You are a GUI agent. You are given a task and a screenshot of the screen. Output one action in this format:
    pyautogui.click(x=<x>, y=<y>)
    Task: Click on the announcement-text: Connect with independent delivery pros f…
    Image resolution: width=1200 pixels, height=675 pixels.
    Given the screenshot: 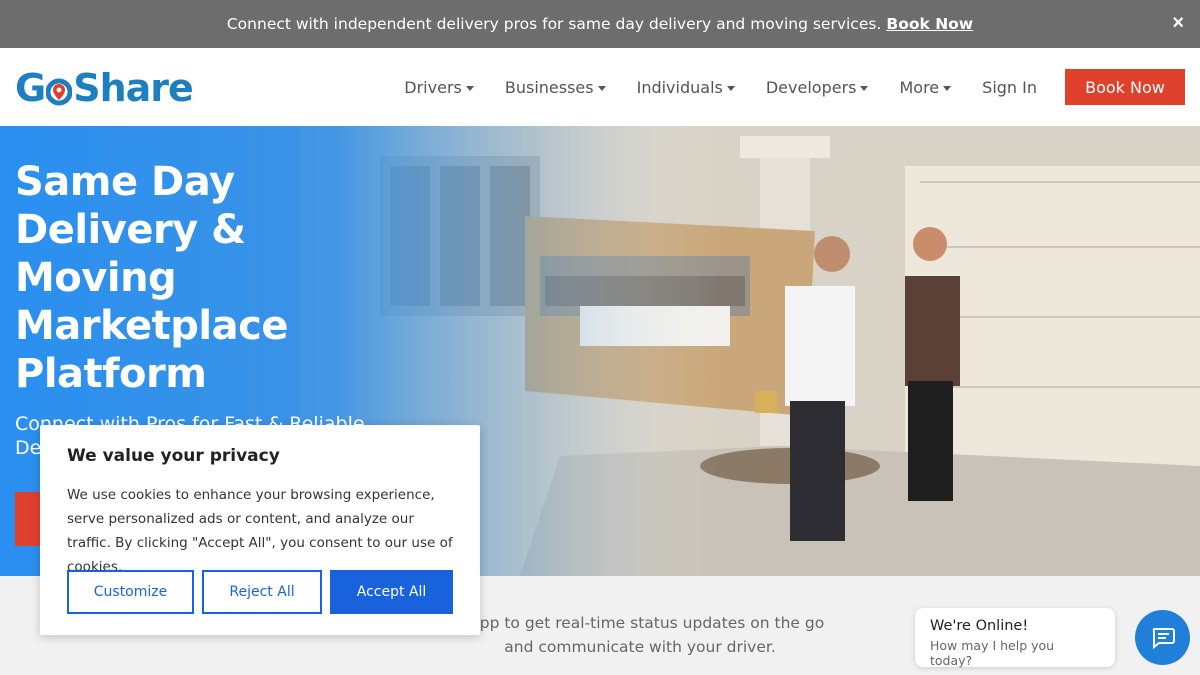 What is the action you would take?
    pyautogui.click(x=554, y=24)
    